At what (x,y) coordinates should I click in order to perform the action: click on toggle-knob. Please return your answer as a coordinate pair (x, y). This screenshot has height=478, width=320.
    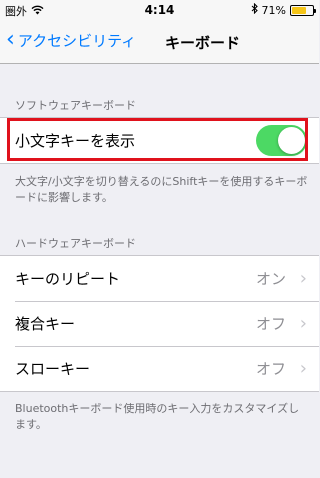
    Looking at the image, I should click on (291, 140).